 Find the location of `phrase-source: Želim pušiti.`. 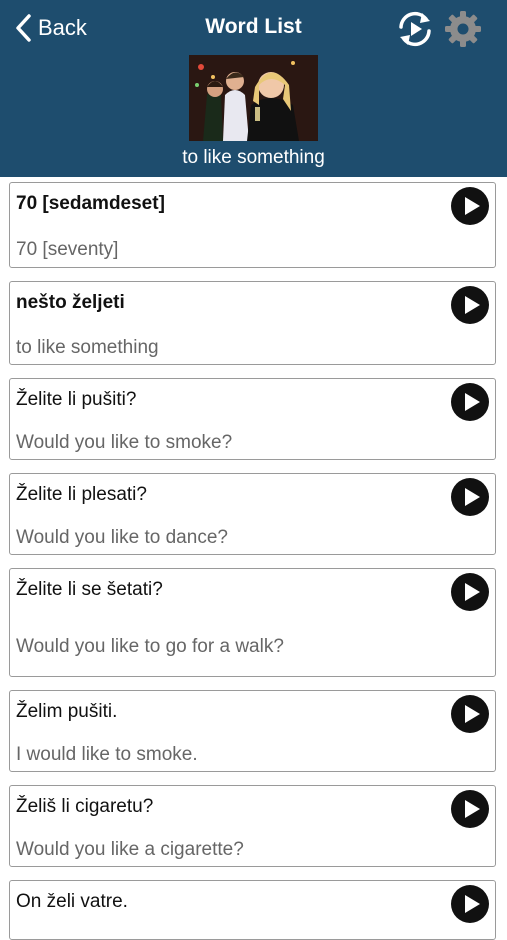

phrase-source: Želim pušiti. is located at coordinates (67, 711).